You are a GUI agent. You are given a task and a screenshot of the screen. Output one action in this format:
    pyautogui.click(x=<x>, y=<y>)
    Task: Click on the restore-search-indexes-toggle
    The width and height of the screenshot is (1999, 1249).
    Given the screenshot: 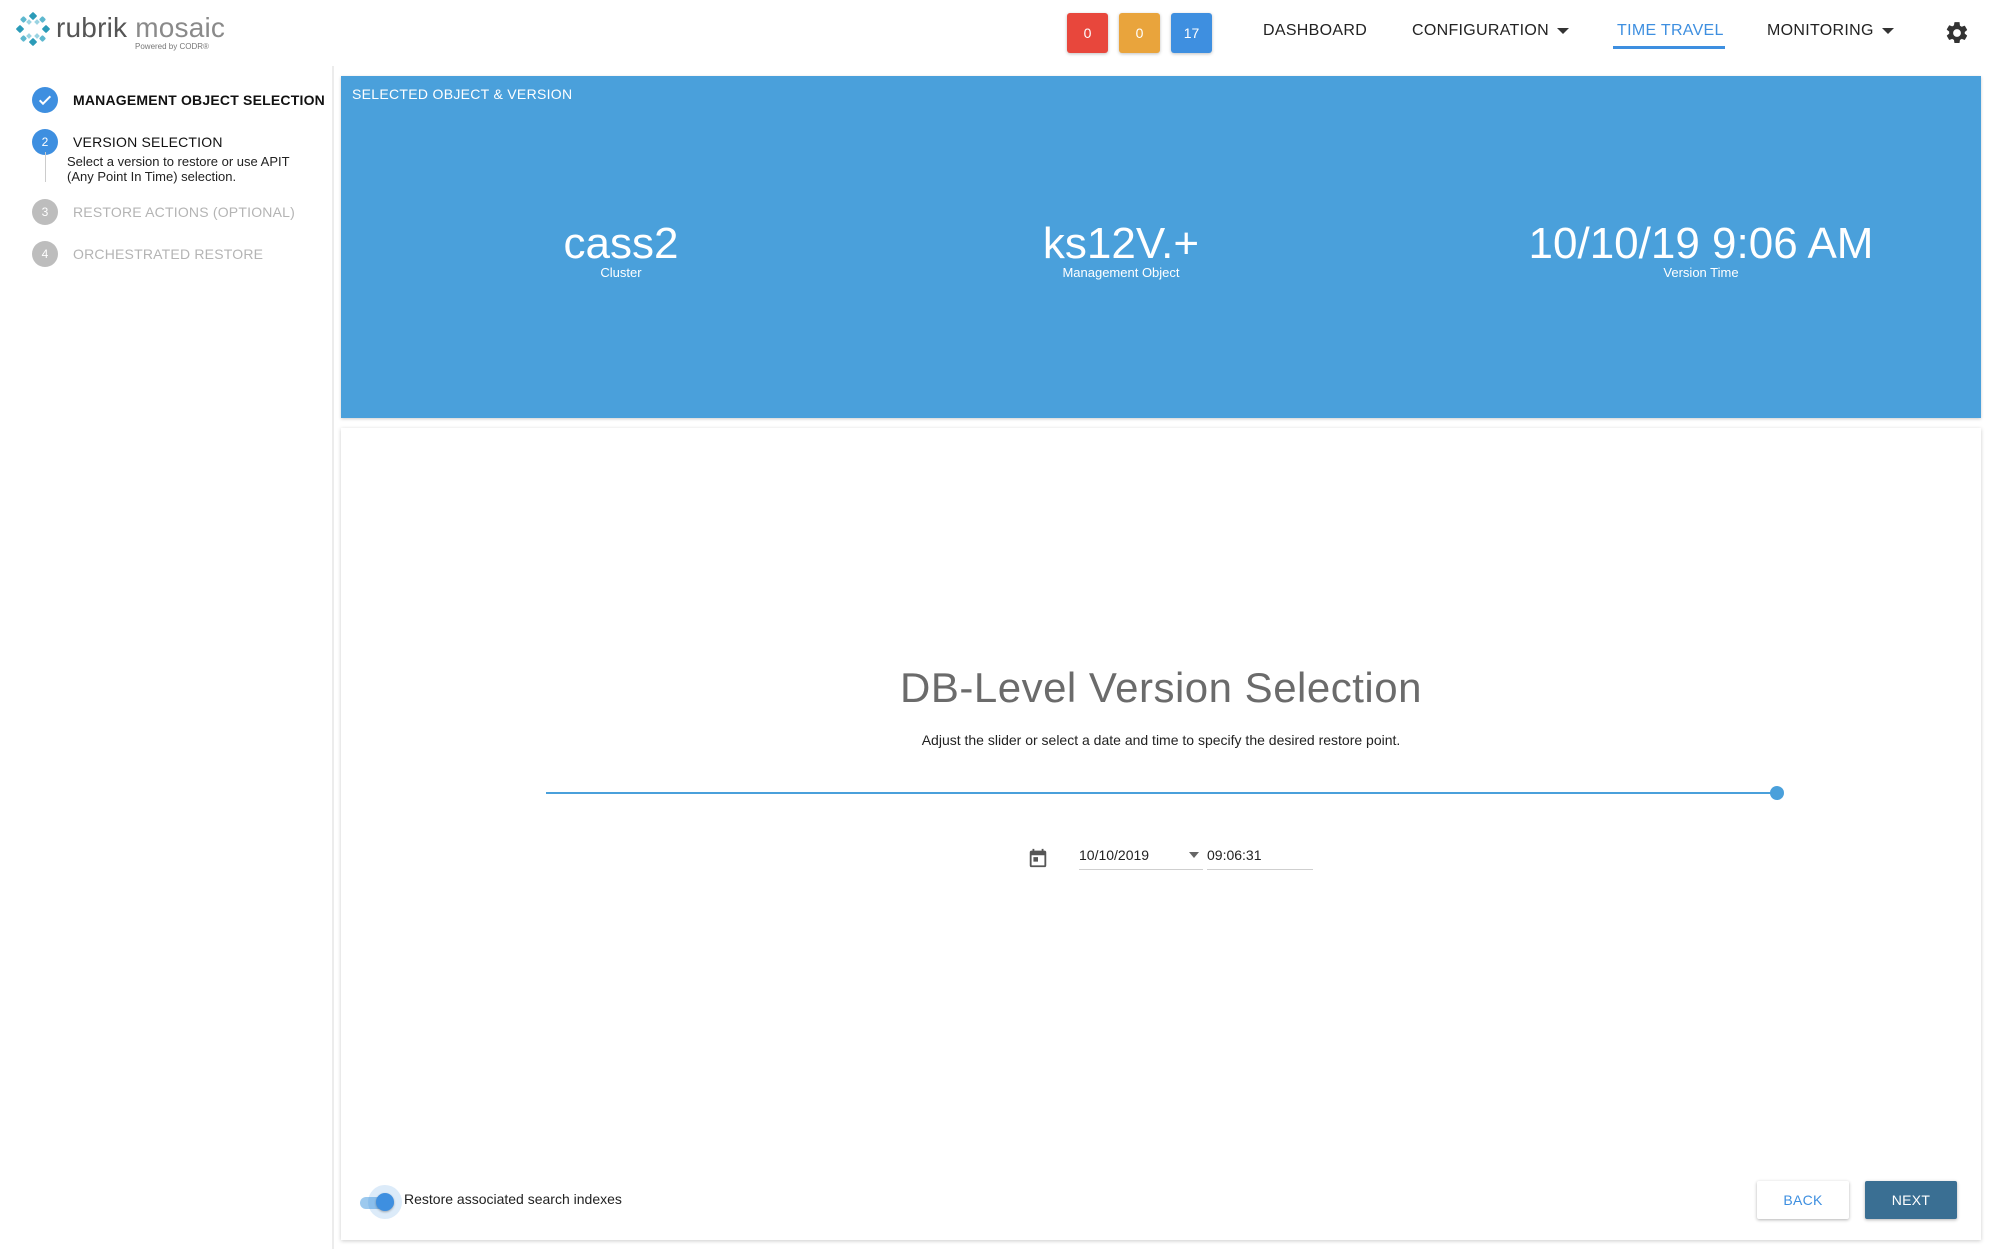 What is the action you would take?
    pyautogui.click(x=381, y=1202)
    